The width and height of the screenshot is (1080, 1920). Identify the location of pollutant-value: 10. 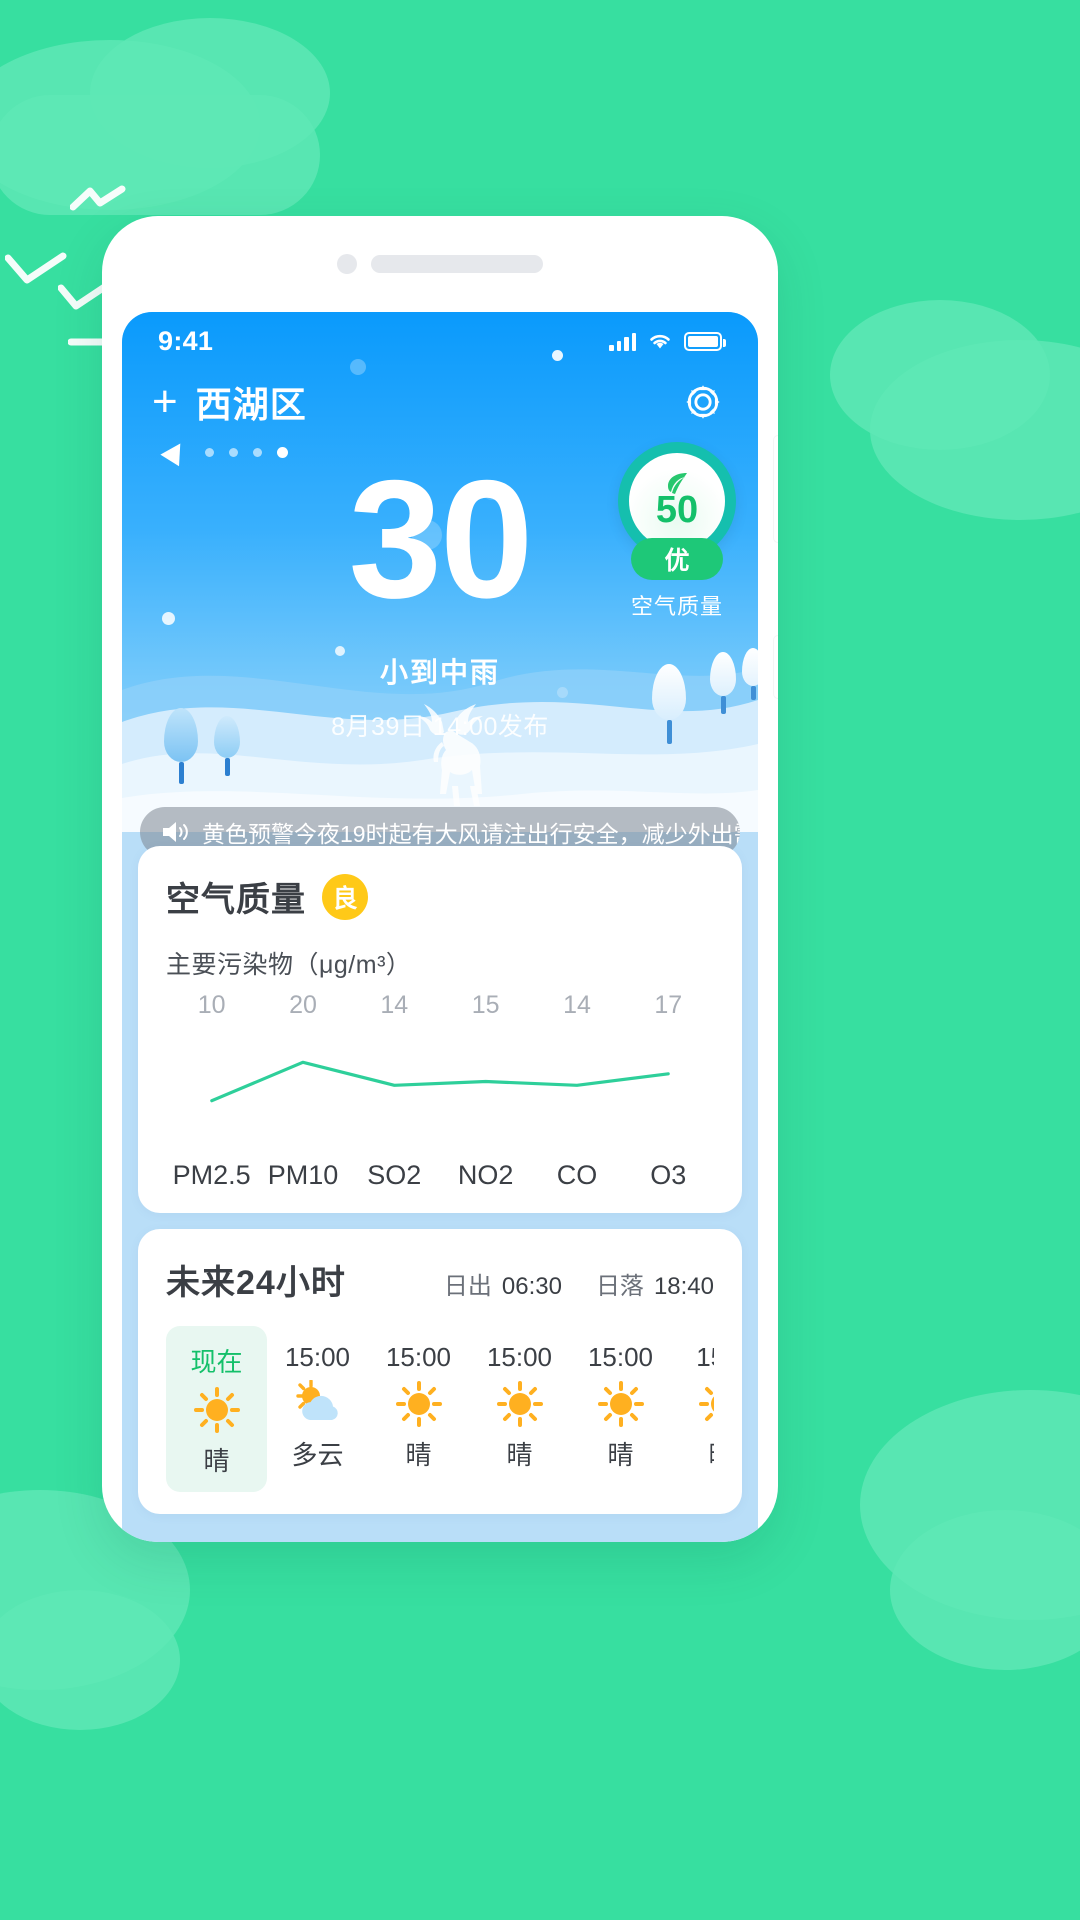
(211, 1005).